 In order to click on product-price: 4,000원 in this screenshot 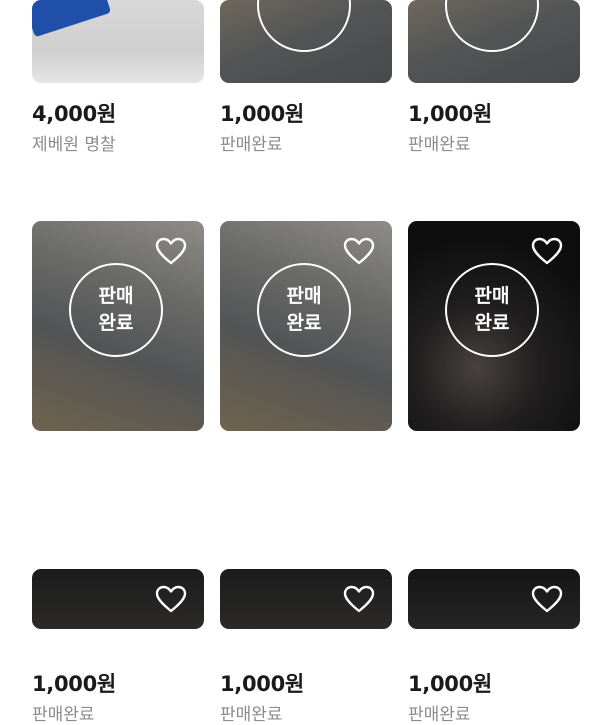, I will do `click(74, 114)`.